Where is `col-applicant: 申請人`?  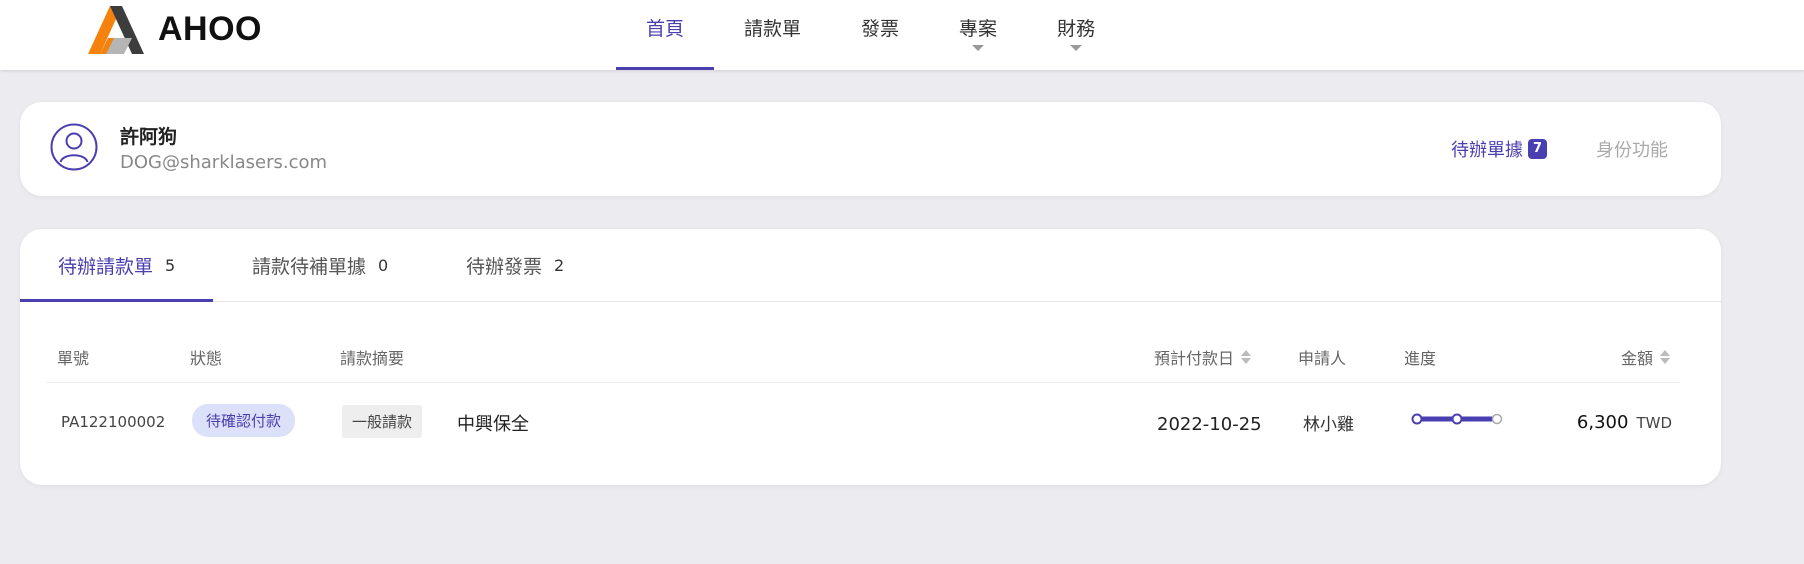 col-applicant: 申請人 is located at coordinates (1322, 358).